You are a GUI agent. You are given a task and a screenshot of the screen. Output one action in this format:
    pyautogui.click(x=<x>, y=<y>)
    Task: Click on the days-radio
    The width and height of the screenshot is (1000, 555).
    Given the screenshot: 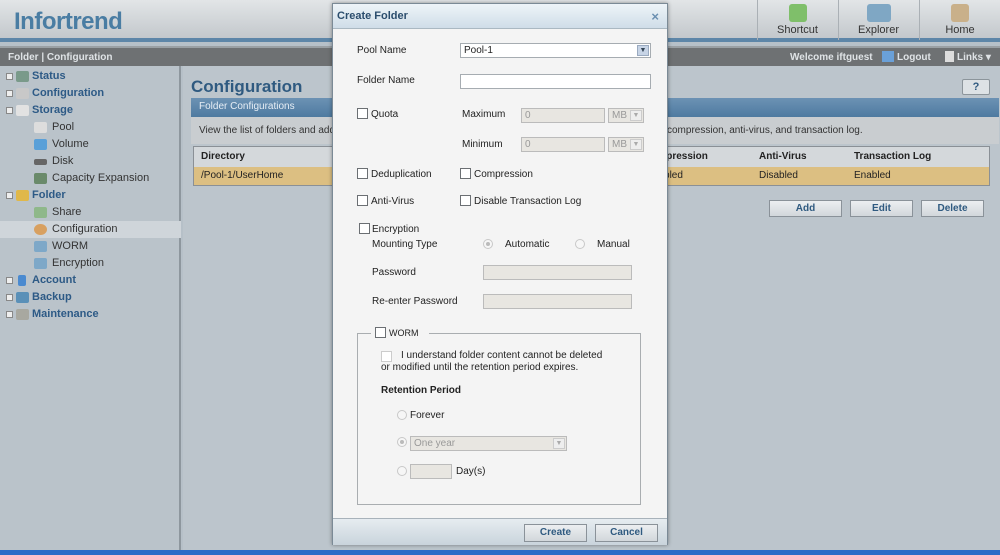 What is the action you would take?
    pyautogui.click(x=402, y=471)
    